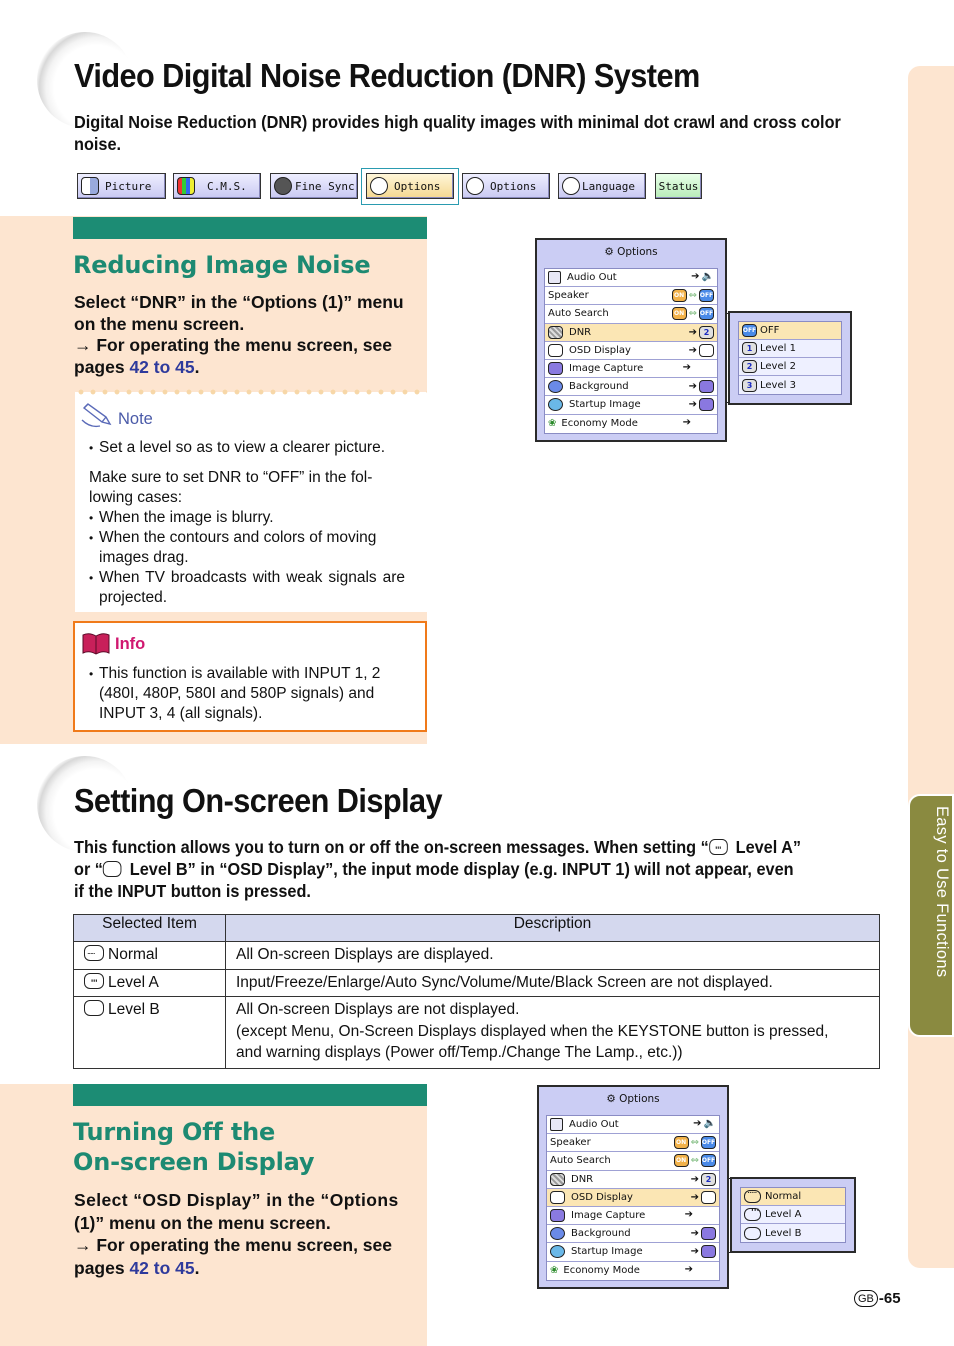  What do you see at coordinates (790, 349) in the screenshot?
I see `dnr-option-level-1: 1 Level 1` at bounding box center [790, 349].